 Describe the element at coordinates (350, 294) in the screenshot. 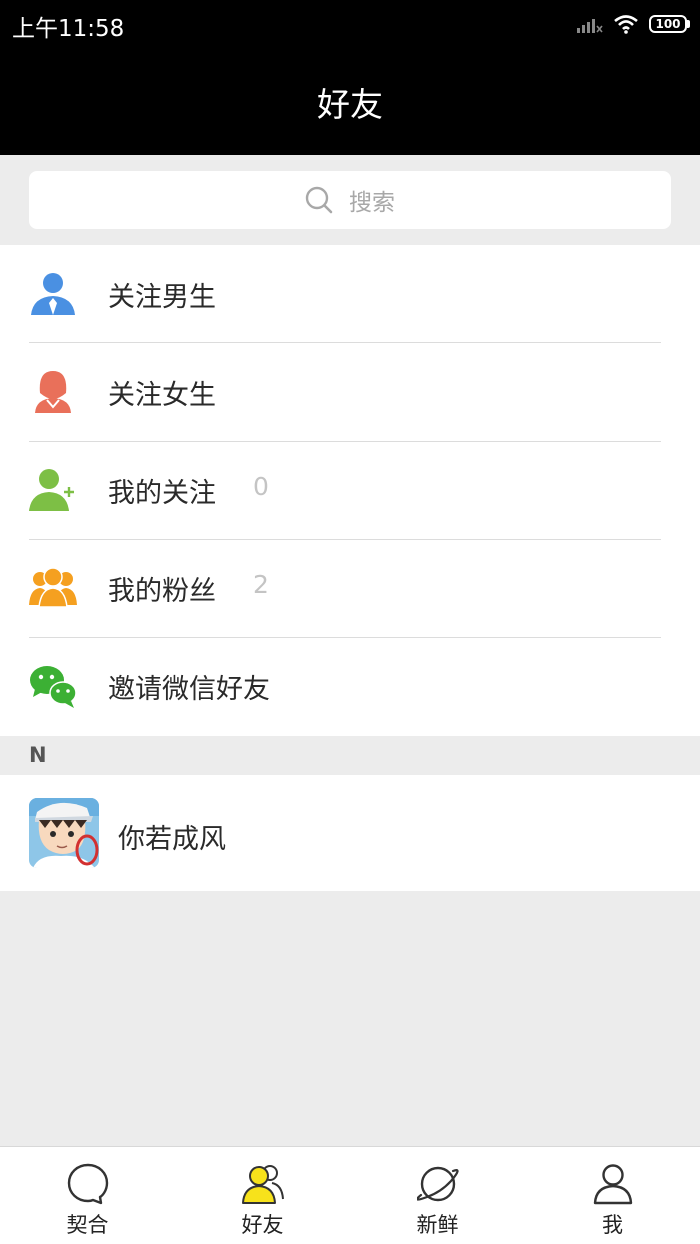

I see `menu-item-follow-male: 关注男生` at that location.